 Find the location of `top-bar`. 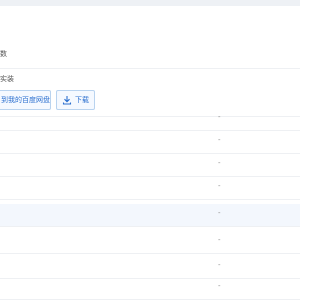

top-bar is located at coordinates (150, 3).